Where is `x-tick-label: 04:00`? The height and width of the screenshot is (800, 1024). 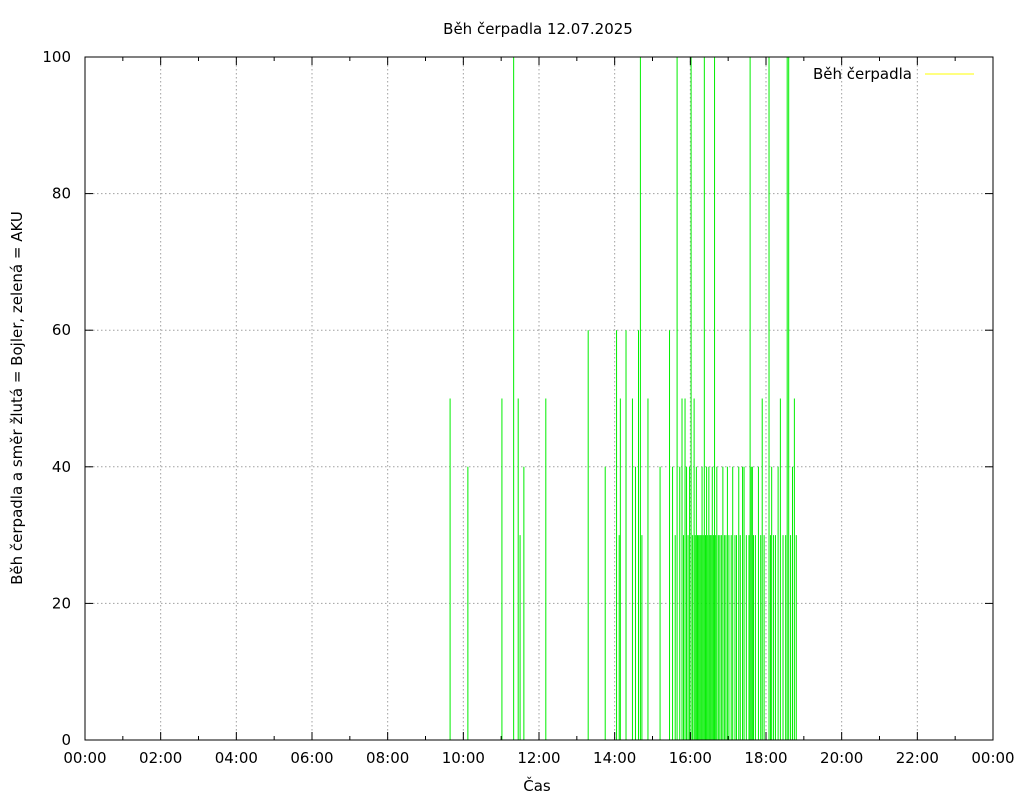 x-tick-label: 04:00 is located at coordinates (236, 758).